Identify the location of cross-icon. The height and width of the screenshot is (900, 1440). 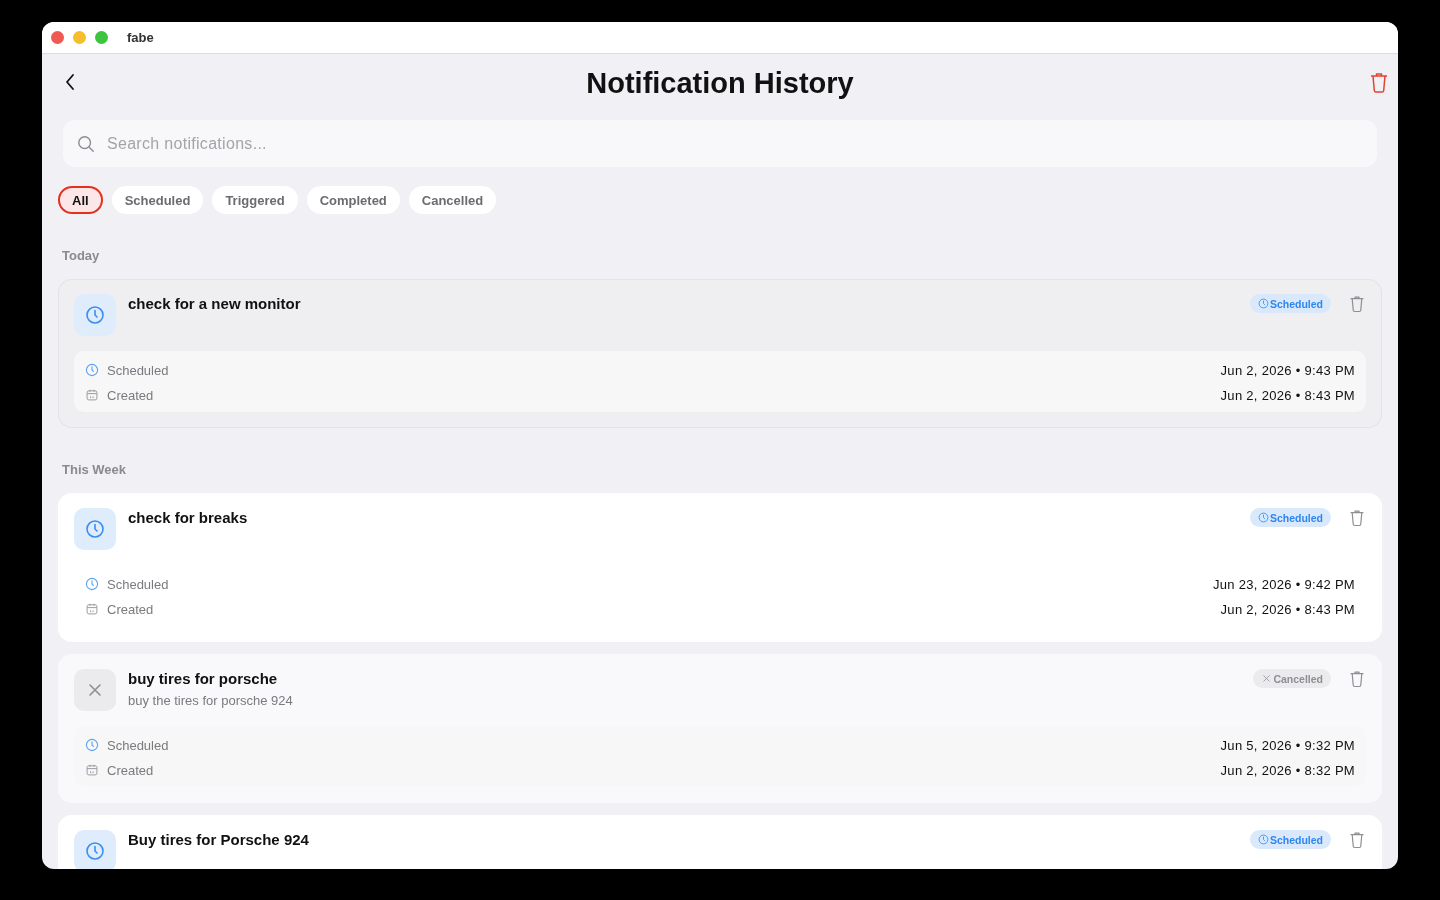
(1267, 678).